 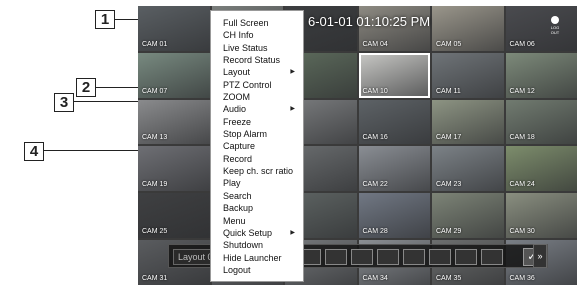 What do you see at coordinates (375, 91) in the screenshot?
I see `camera-label: CAM 10` at bounding box center [375, 91].